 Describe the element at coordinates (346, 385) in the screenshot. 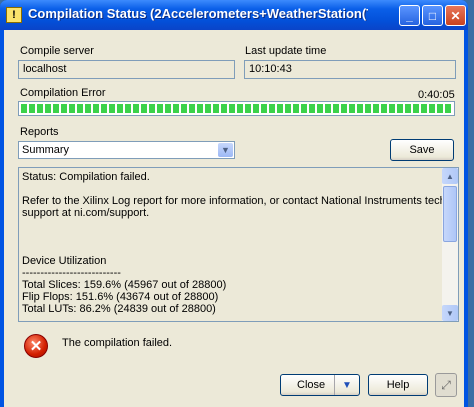

I see `dropdown-arrow-icon: ▼` at that location.